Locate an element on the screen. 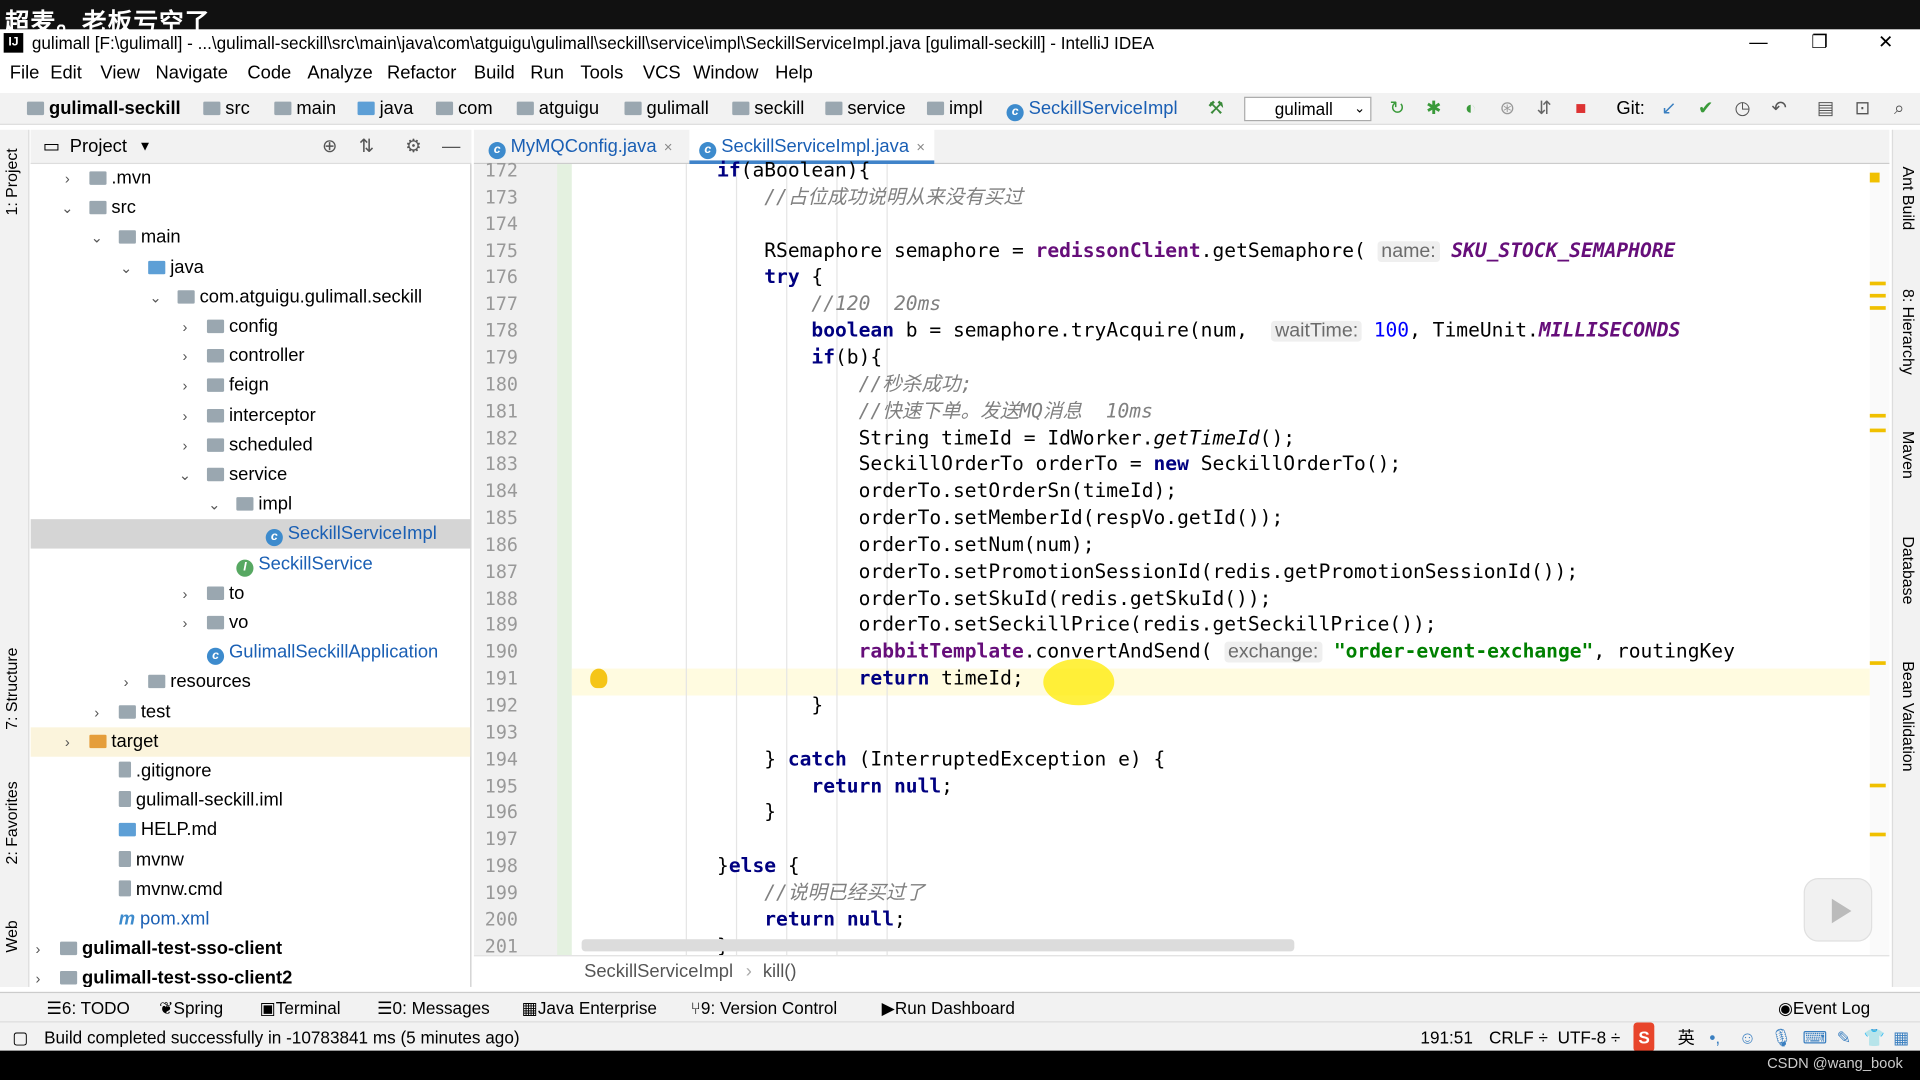 Image resolution: width=1920 pixels, height=1080 pixels. menu-file: File is located at coordinates (25, 73).